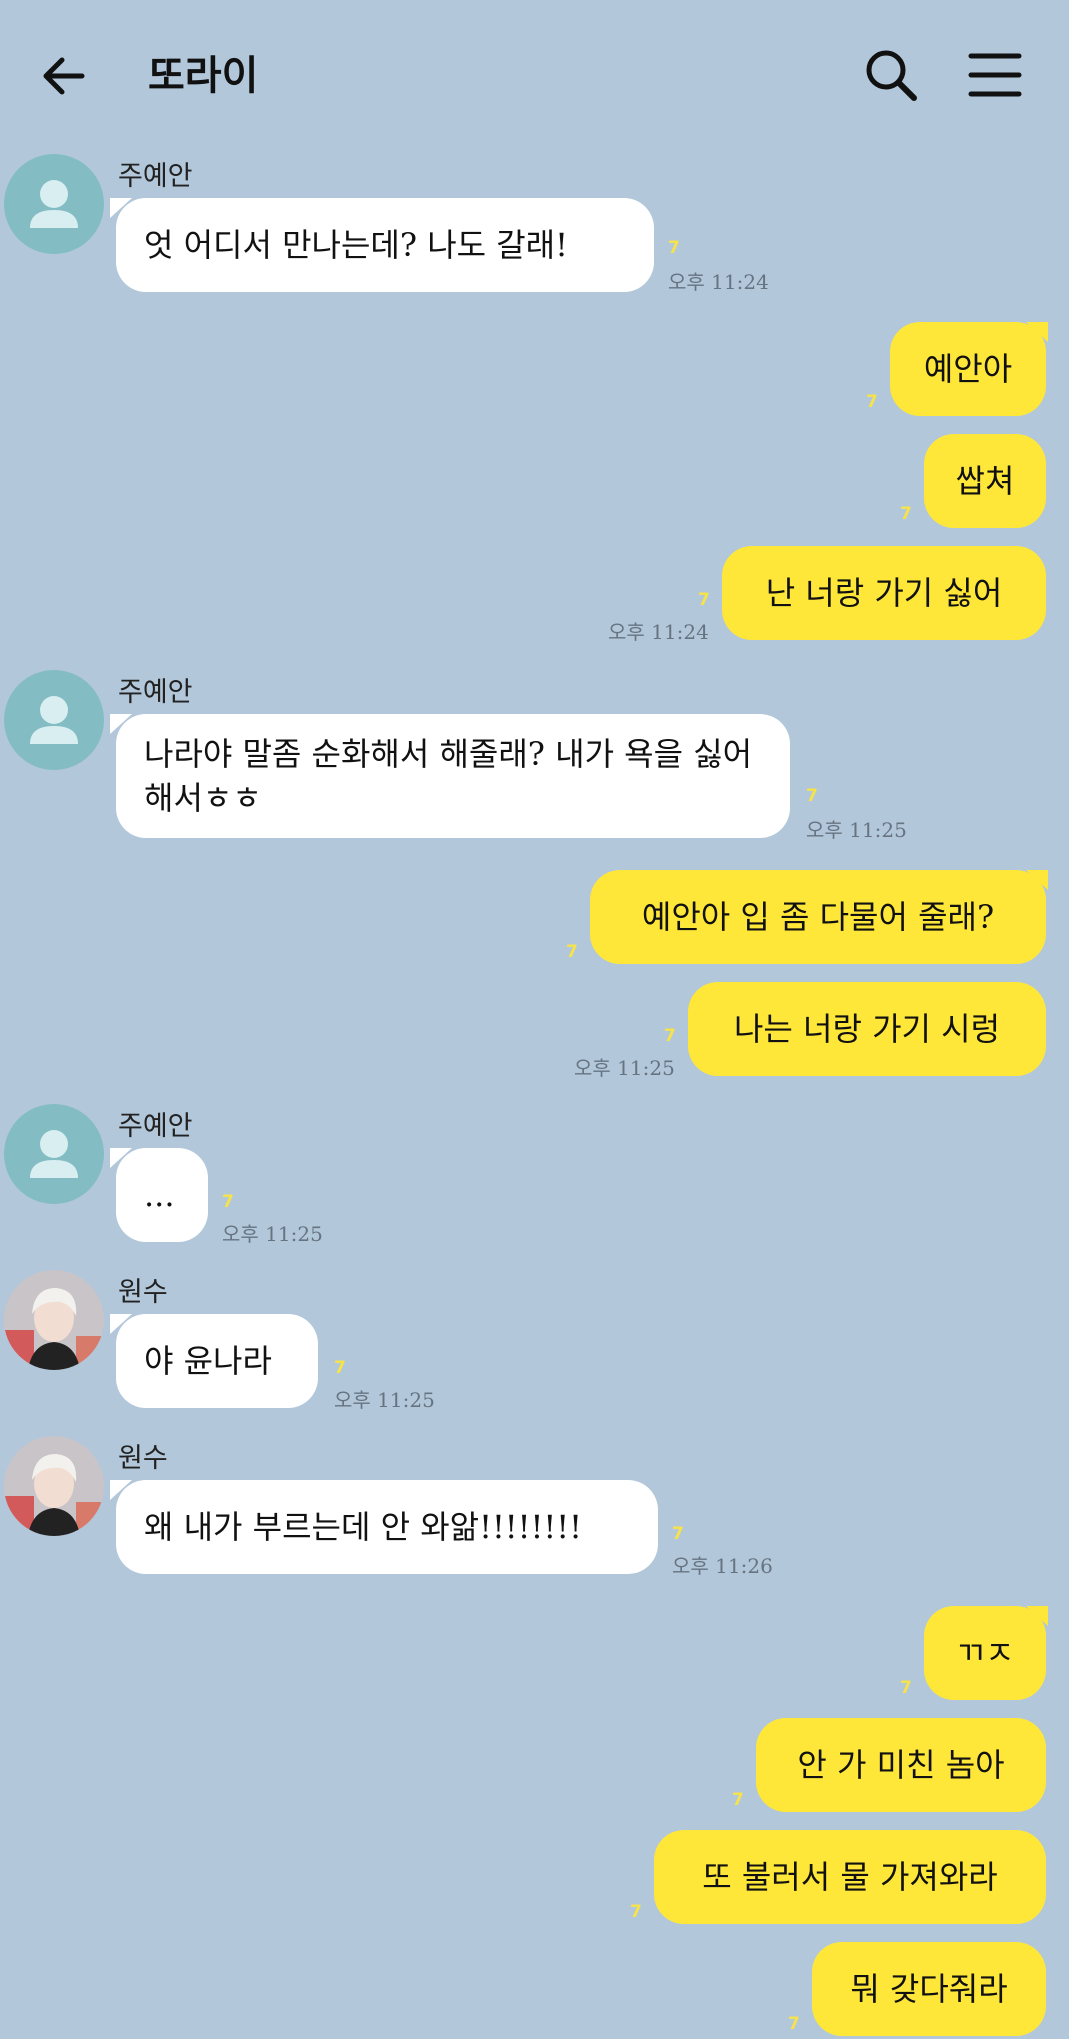 The image size is (1069, 2039). What do you see at coordinates (850, 1877) in the screenshot?
I see `message-bubble: 또 불러서 물 가져와라` at bounding box center [850, 1877].